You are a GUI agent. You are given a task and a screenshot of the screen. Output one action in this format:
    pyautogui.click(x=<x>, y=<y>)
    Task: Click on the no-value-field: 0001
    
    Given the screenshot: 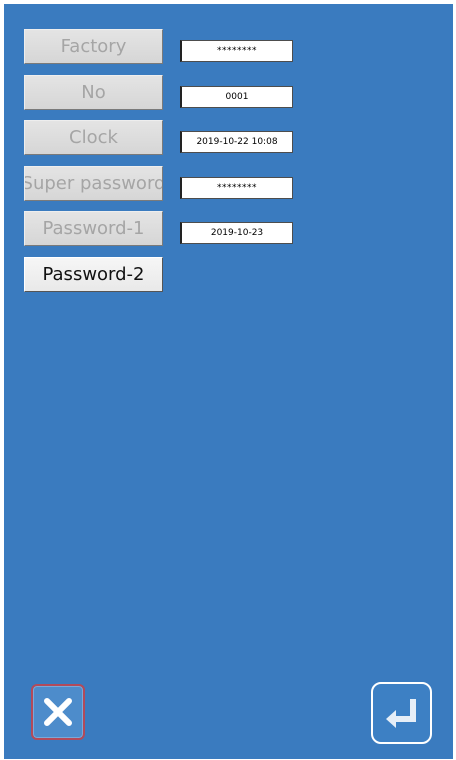 What is the action you would take?
    pyautogui.click(x=236, y=97)
    